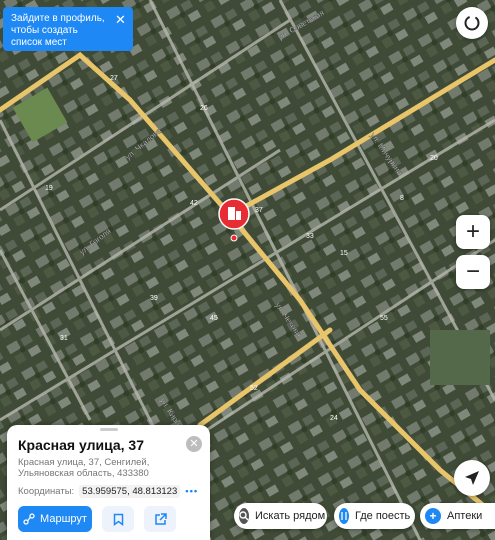 This screenshot has height=540, width=495. What do you see at coordinates (130, 491) in the screenshot?
I see `coords-value: 53.959575, 48.813123` at bounding box center [130, 491].